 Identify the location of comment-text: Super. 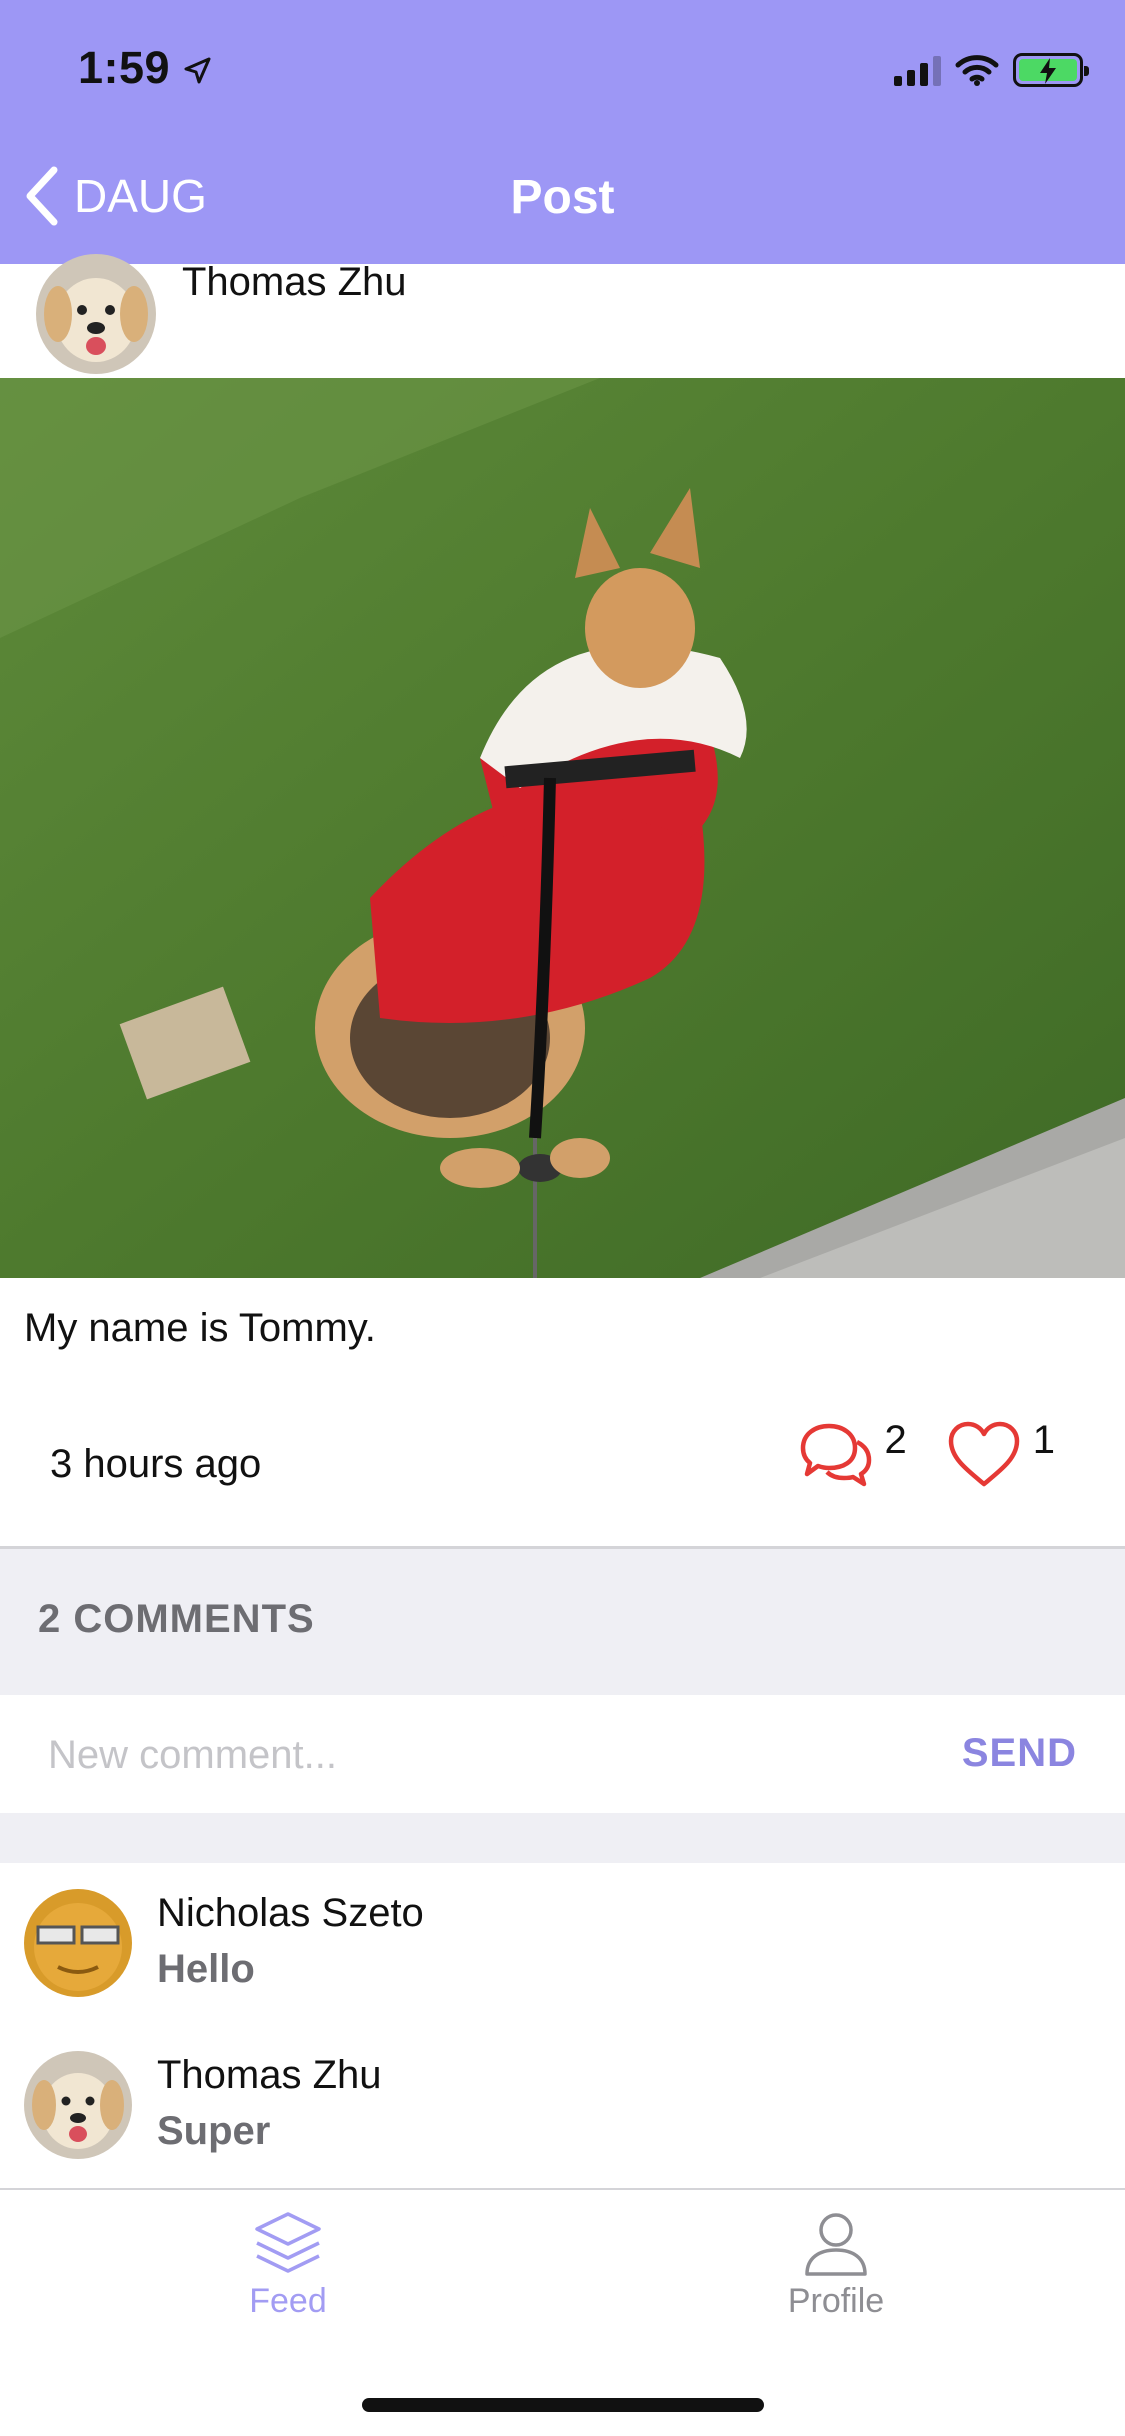
(214, 2131).